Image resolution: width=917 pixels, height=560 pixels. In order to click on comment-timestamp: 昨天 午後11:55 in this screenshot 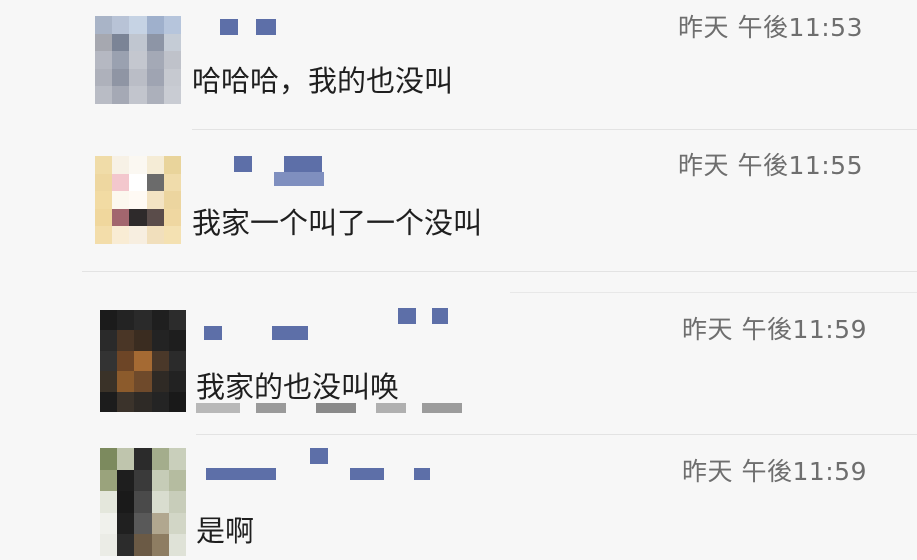, I will do `click(770, 165)`.